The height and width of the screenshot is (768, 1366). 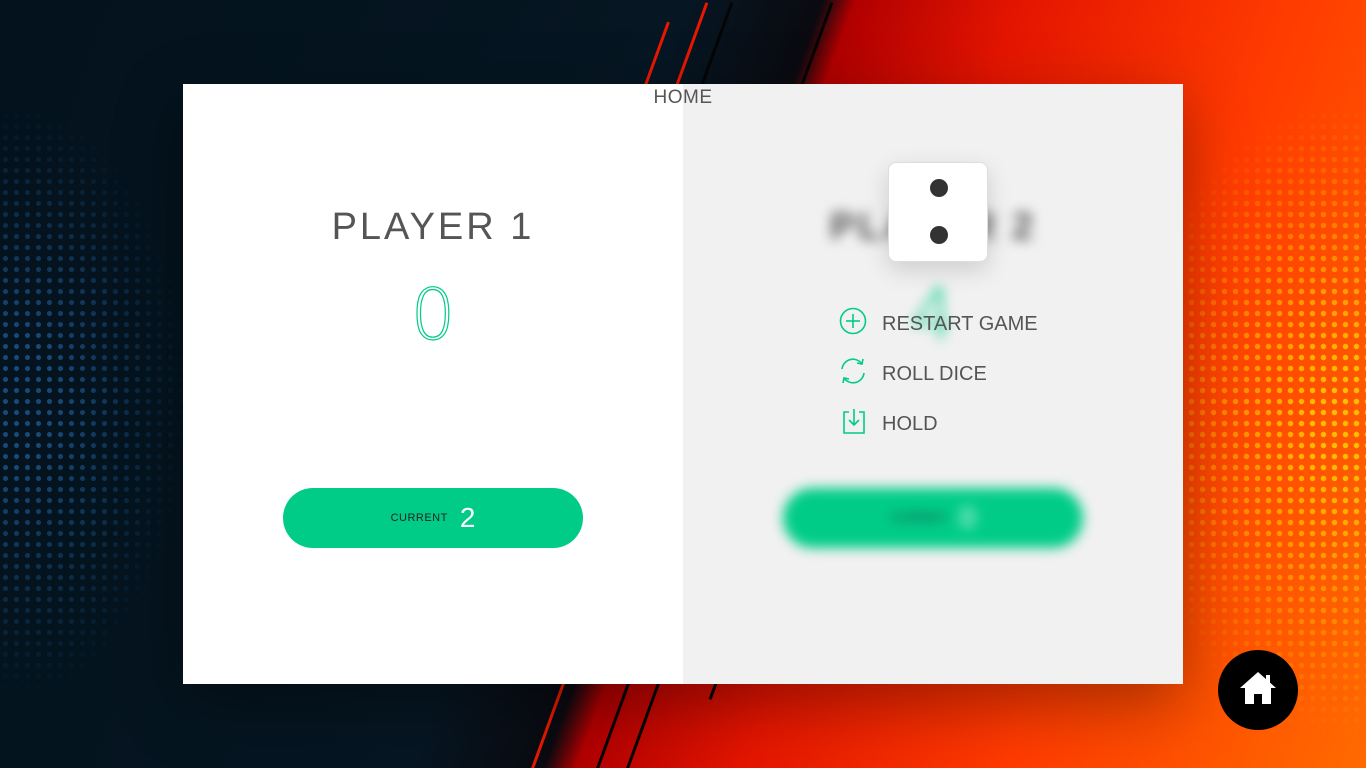 I want to click on plus-circle-icon, so click(x=853, y=324).